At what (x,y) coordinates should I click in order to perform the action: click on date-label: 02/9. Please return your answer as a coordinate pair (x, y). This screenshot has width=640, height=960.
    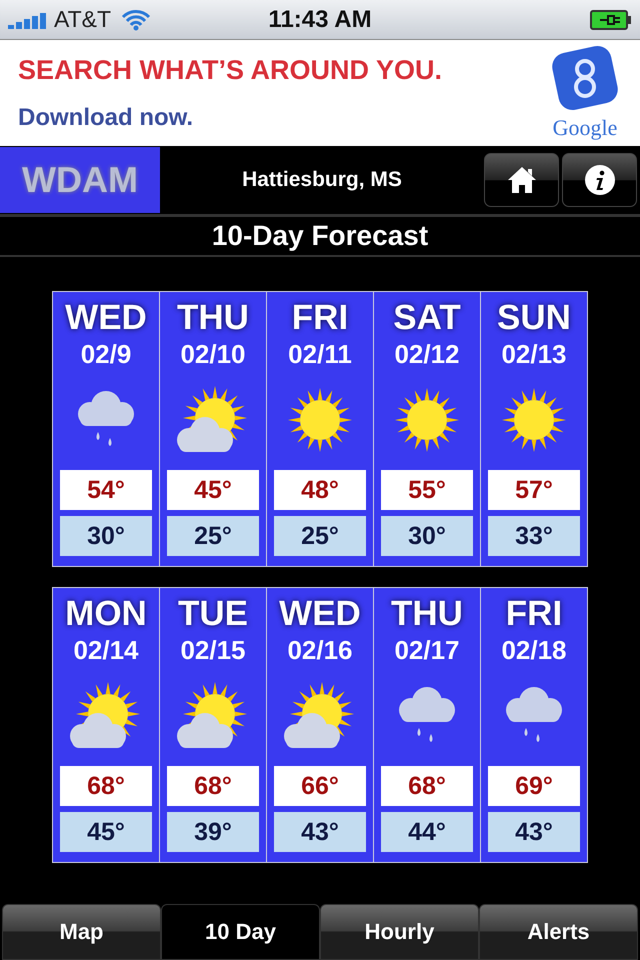
    Looking at the image, I should click on (106, 354).